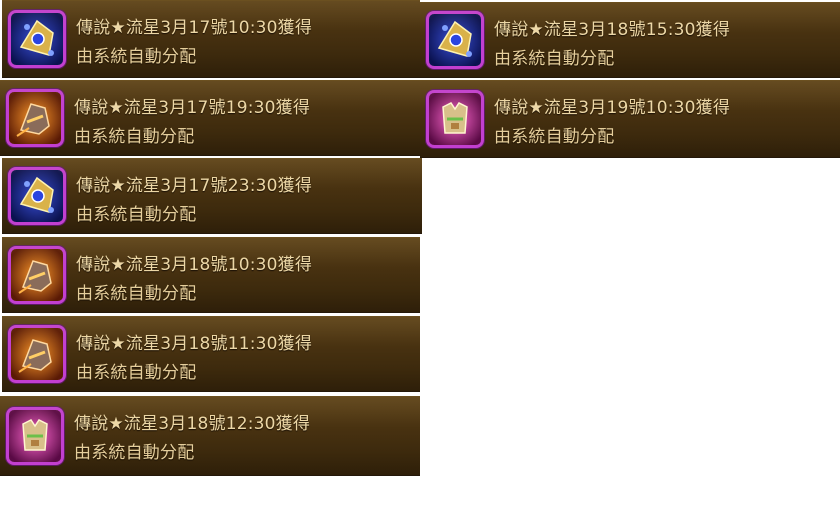 This screenshot has width=840, height=524. What do you see at coordinates (612, 108) in the screenshot?
I see `entry-title: 傳說★流星3月19號10:30獲得` at bounding box center [612, 108].